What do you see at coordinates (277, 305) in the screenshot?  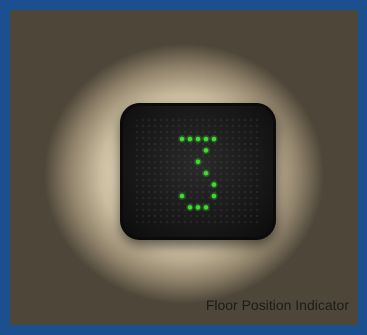 I see `caption-label: Floor Position Indicator` at bounding box center [277, 305].